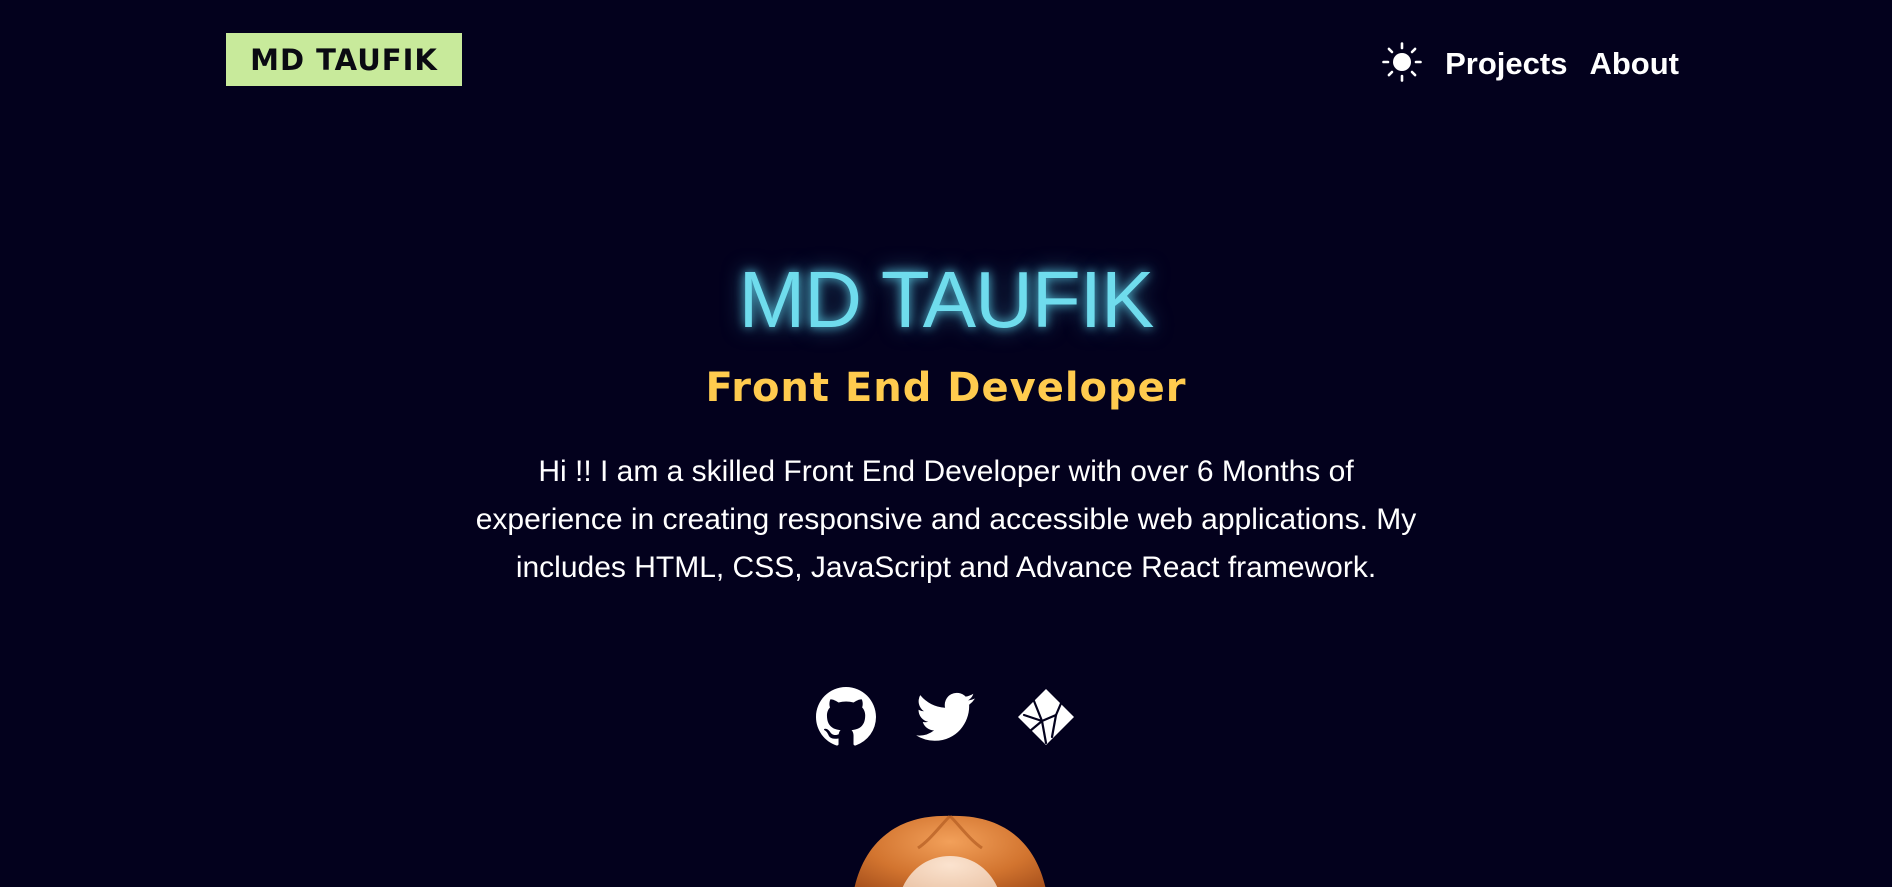  What do you see at coordinates (946, 299) in the screenshot?
I see `hero-name: MD TAUFIK` at bounding box center [946, 299].